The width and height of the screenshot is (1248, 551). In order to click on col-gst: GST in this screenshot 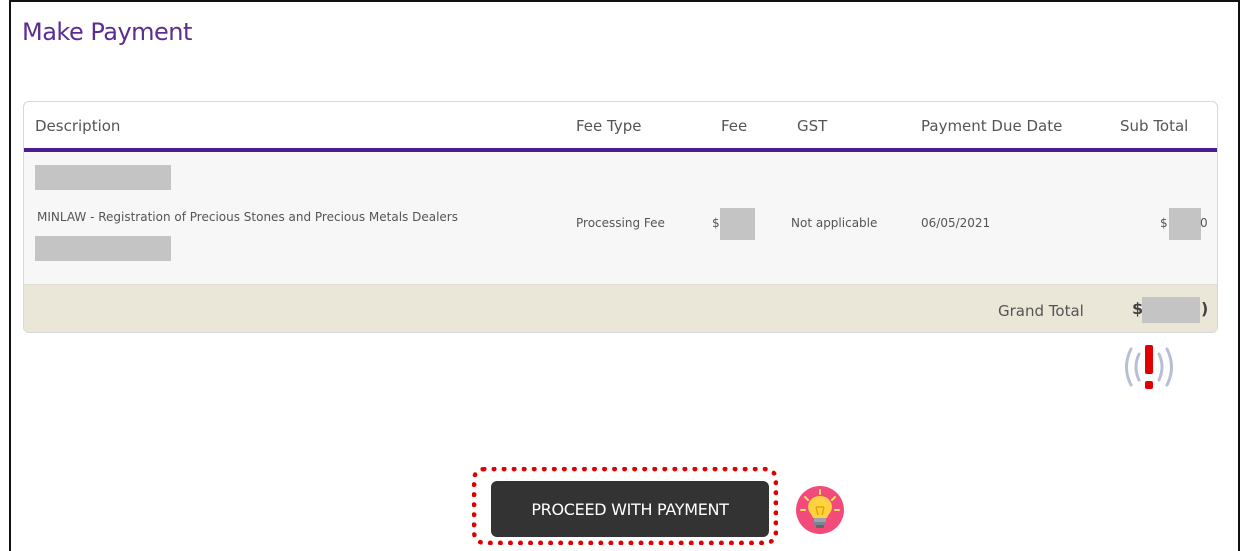, I will do `click(812, 126)`.